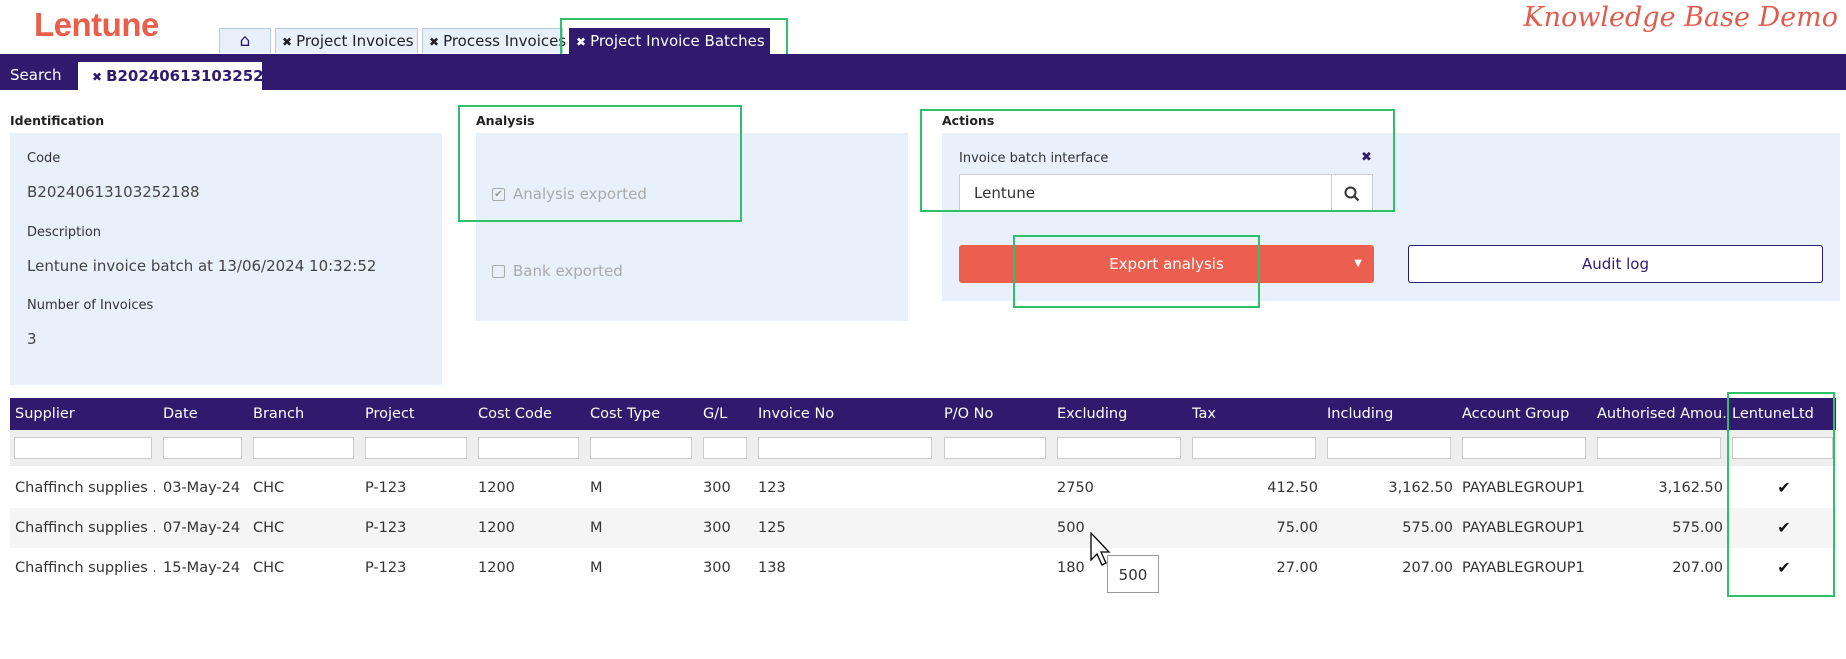 The height and width of the screenshot is (659, 1846). I want to click on col-header-date: Date, so click(203, 414).